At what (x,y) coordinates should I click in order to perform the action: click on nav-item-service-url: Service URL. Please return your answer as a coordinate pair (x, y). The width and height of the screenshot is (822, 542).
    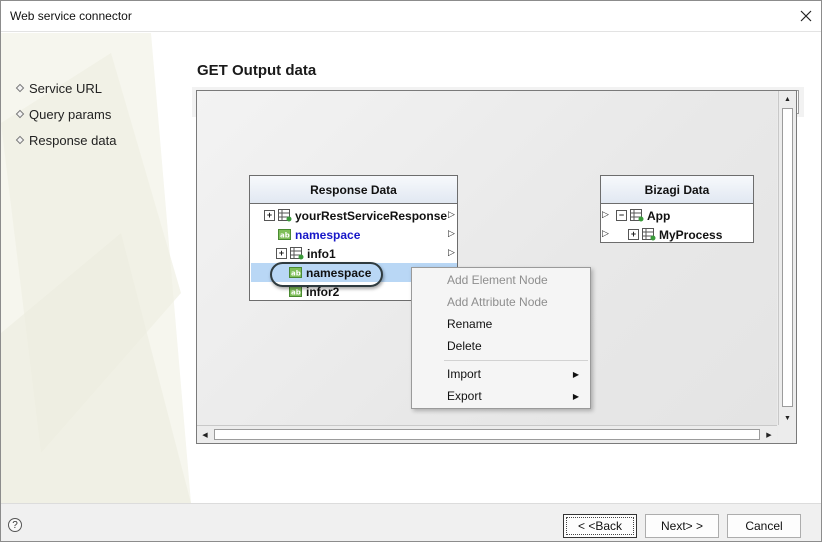
    Looking at the image, I should click on (65, 88).